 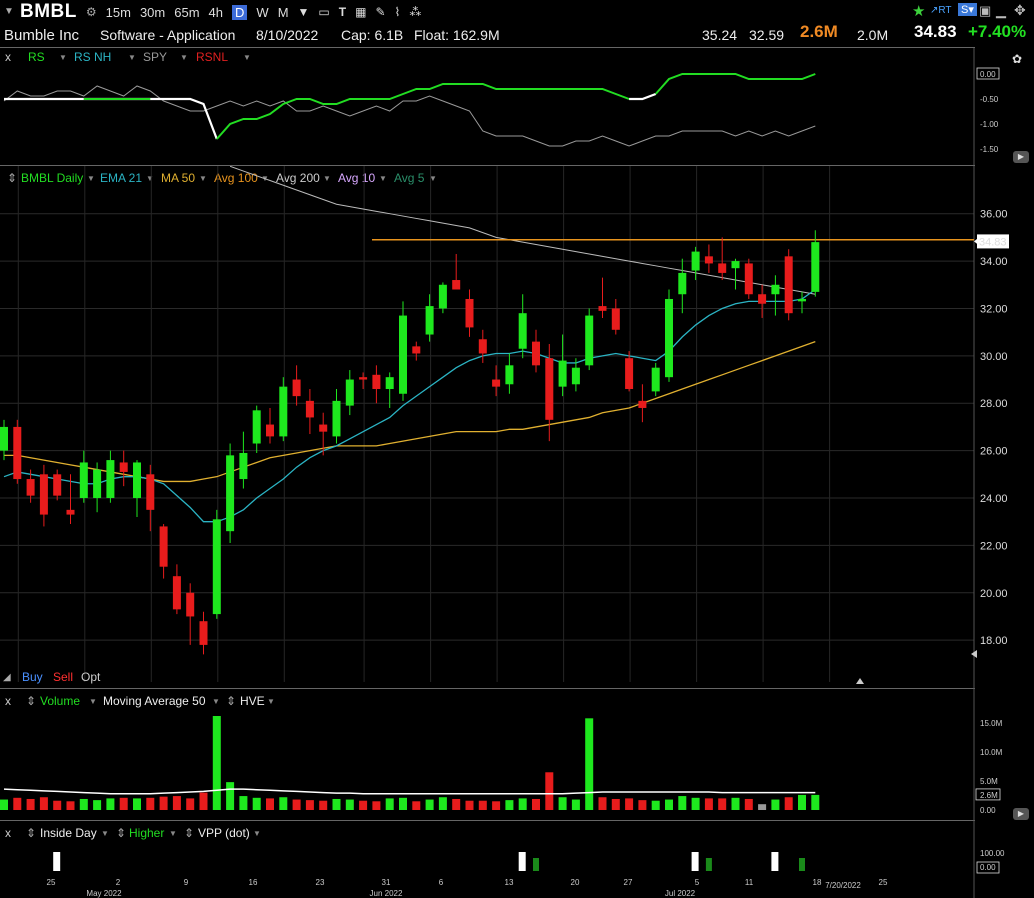 I want to click on pencil-icon: ✎, so click(x=380, y=12).